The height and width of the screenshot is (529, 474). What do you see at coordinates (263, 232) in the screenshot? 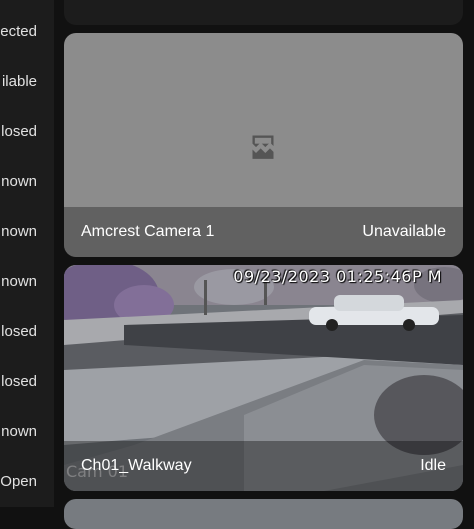
I see `camera-footer: Amcrest Camera 1 Unavailable` at bounding box center [263, 232].